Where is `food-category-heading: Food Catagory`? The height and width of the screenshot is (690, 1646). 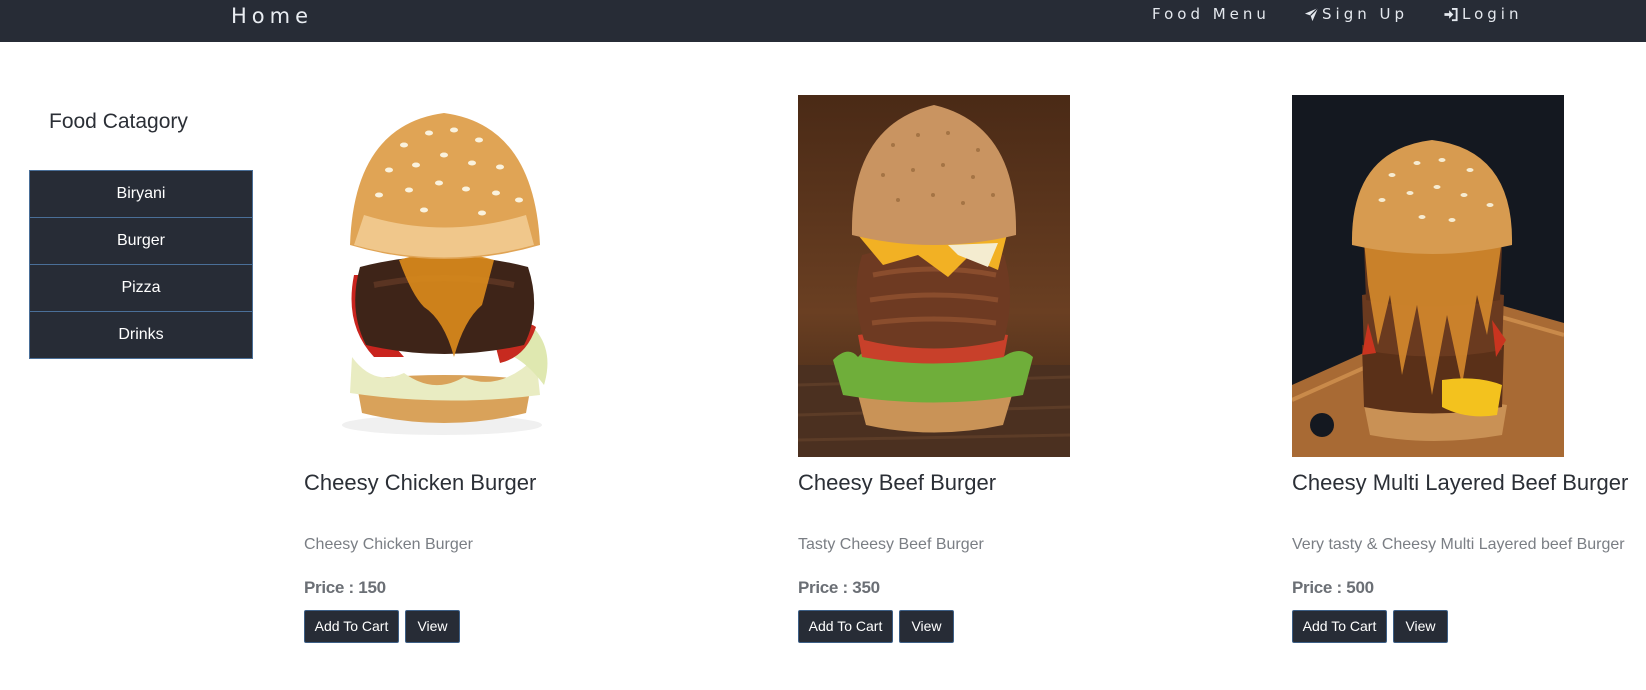 food-category-heading: Food Catagory is located at coordinates (118, 121).